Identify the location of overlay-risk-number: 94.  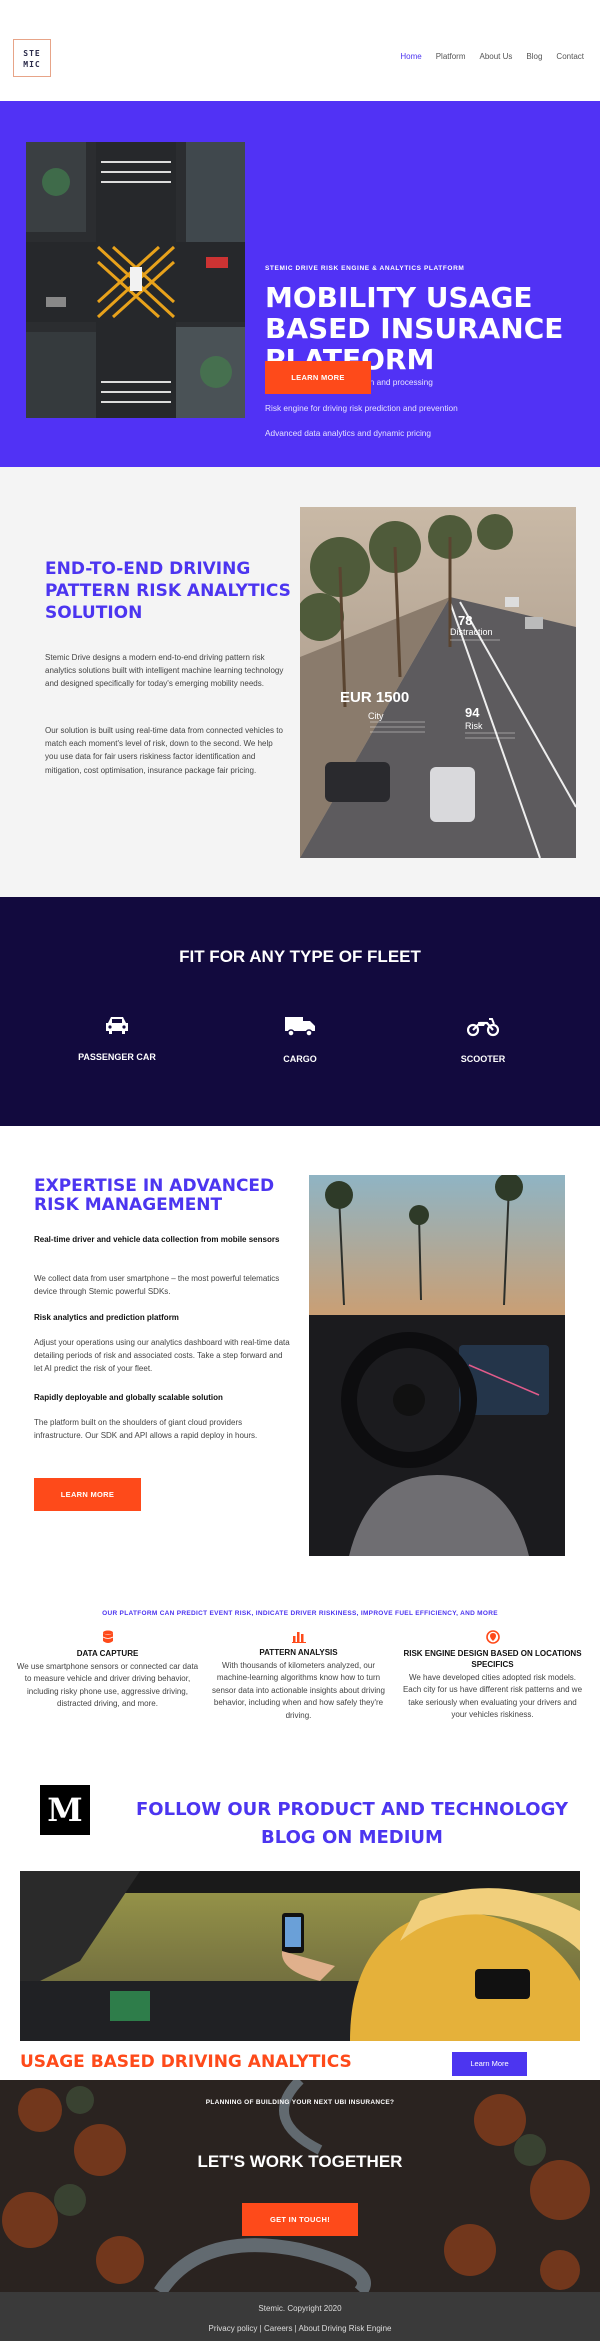
(472, 712).